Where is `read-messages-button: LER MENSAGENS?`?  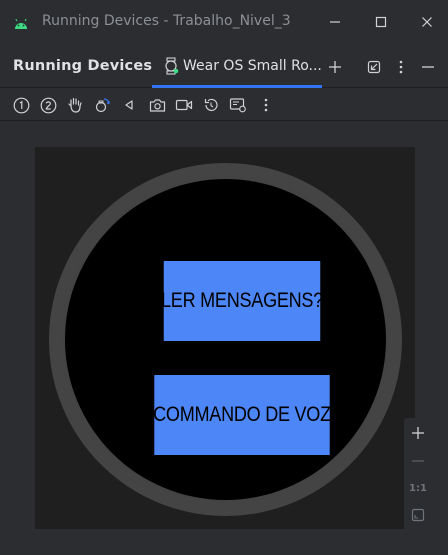 read-messages-button: LER MENSAGENS? is located at coordinates (242, 301).